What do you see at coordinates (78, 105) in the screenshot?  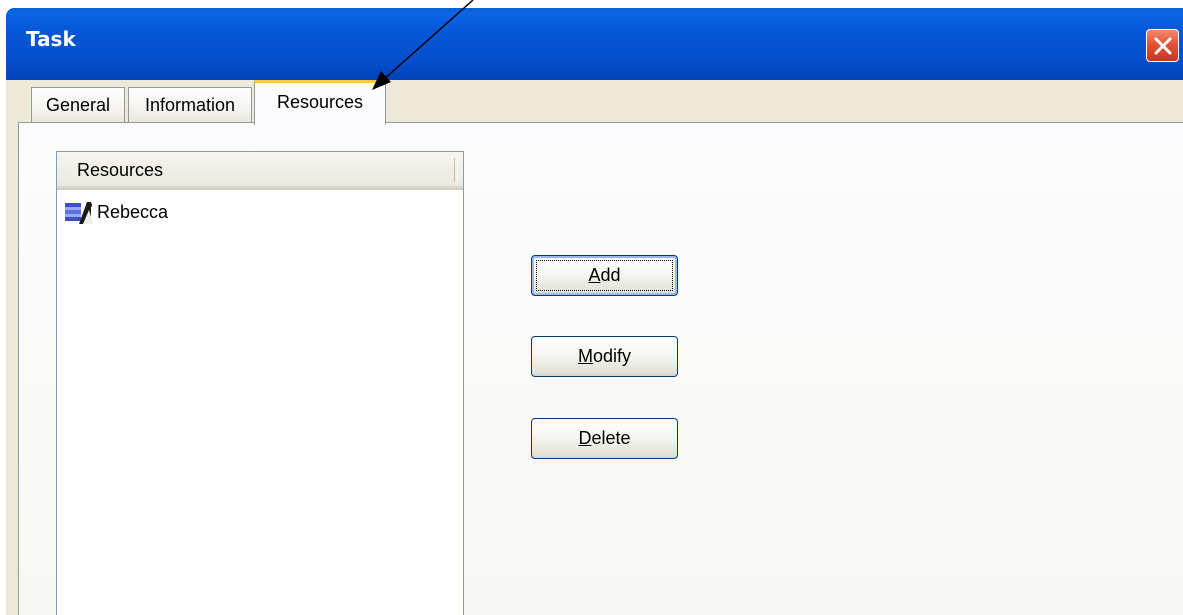 I see `tab-general: General` at bounding box center [78, 105].